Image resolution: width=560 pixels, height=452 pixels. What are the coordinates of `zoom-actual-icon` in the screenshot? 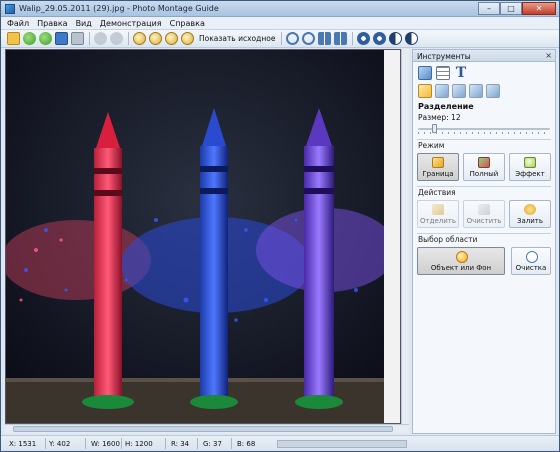 It's located at (187, 38).